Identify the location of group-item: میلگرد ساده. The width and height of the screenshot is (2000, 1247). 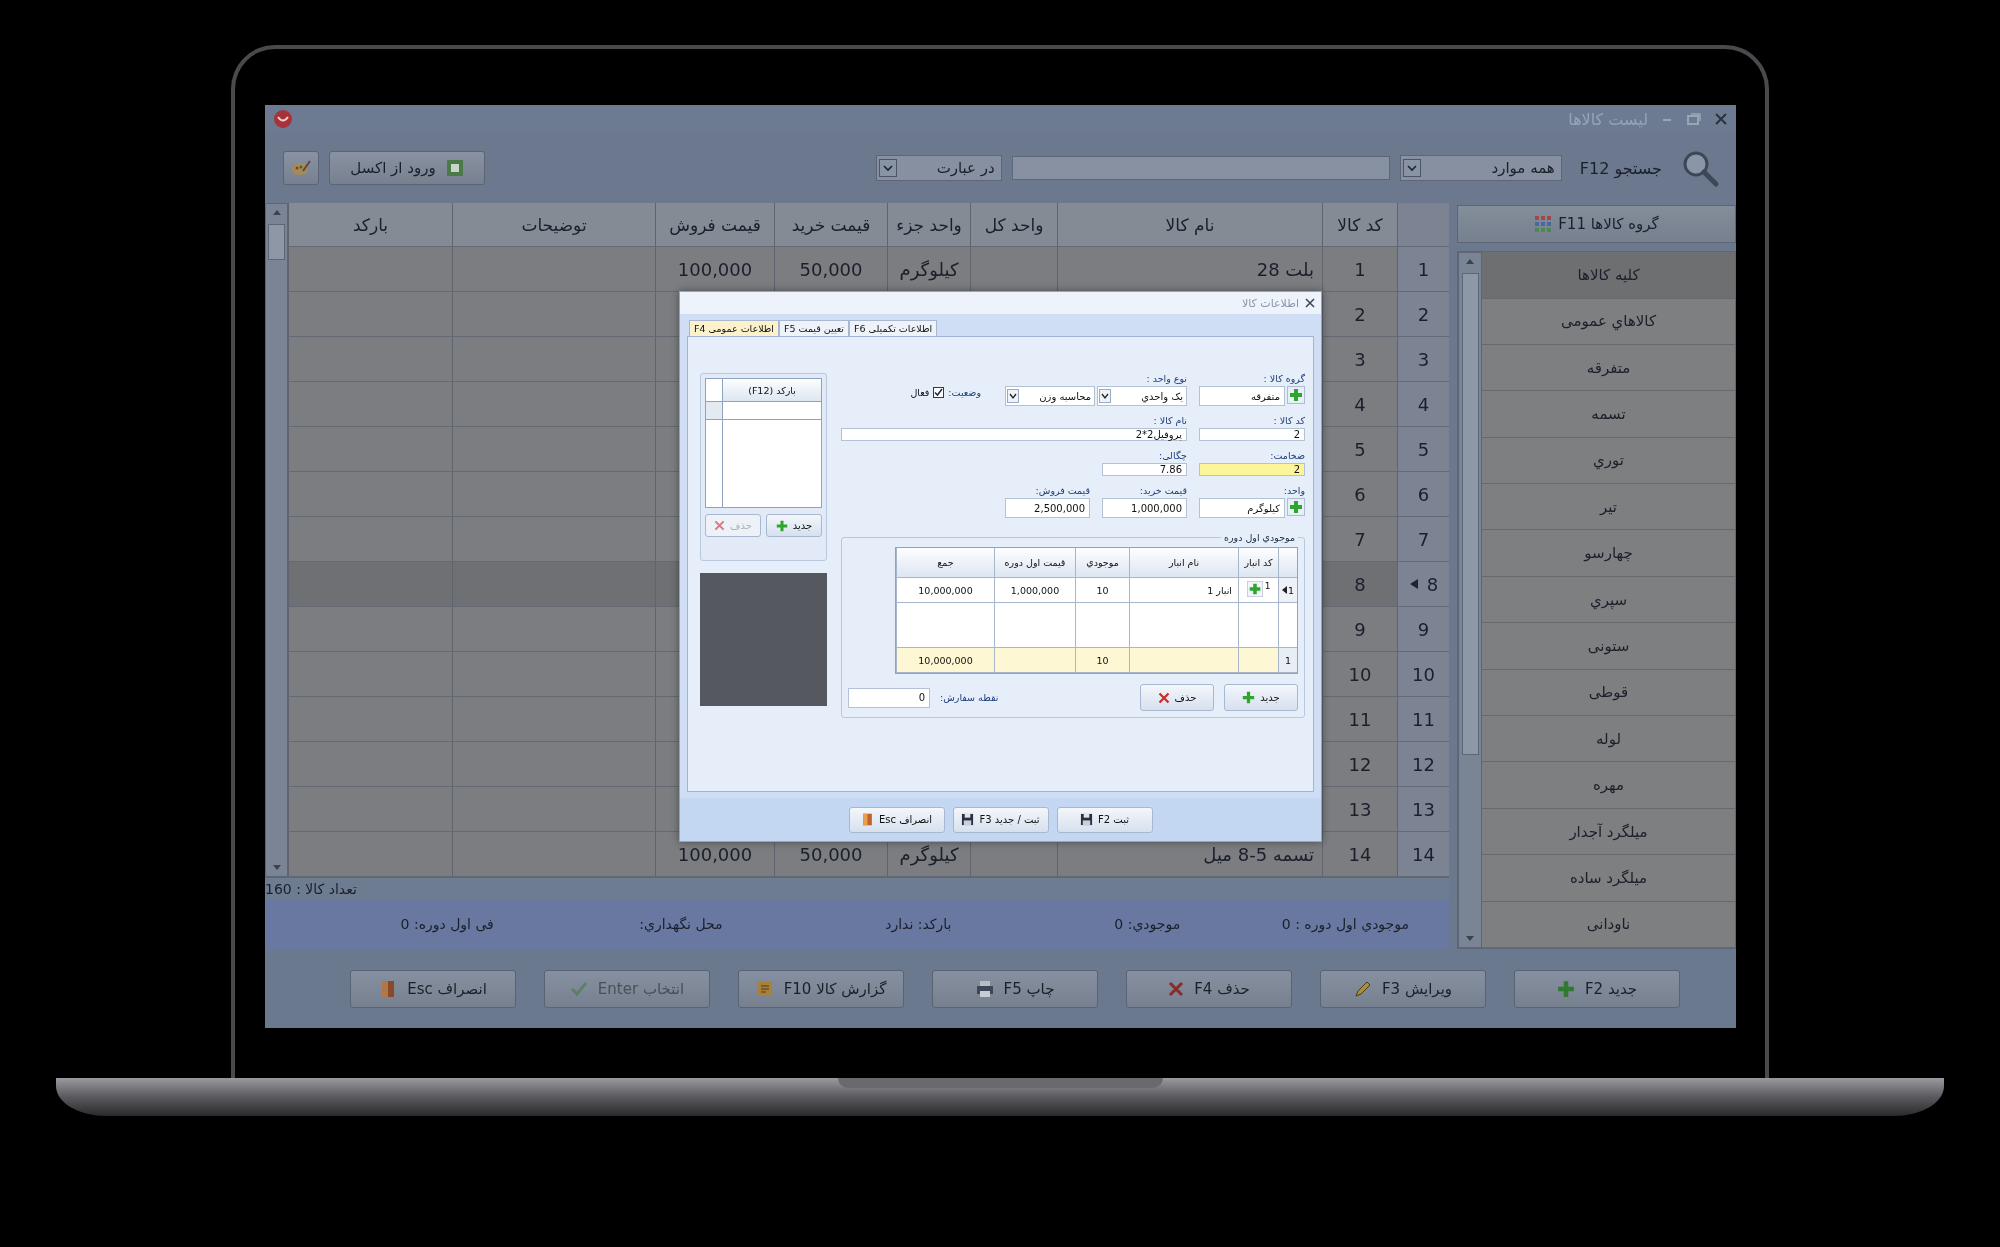
(1608, 878).